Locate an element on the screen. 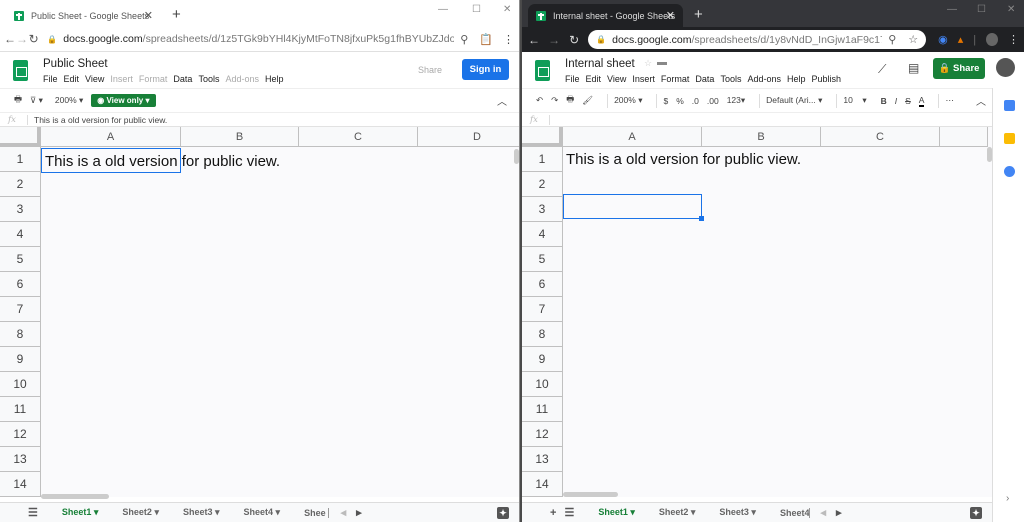 The width and height of the screenshot is (1024, 522). paint-format-icon: 🖌 is located at coordinates (587, 100).